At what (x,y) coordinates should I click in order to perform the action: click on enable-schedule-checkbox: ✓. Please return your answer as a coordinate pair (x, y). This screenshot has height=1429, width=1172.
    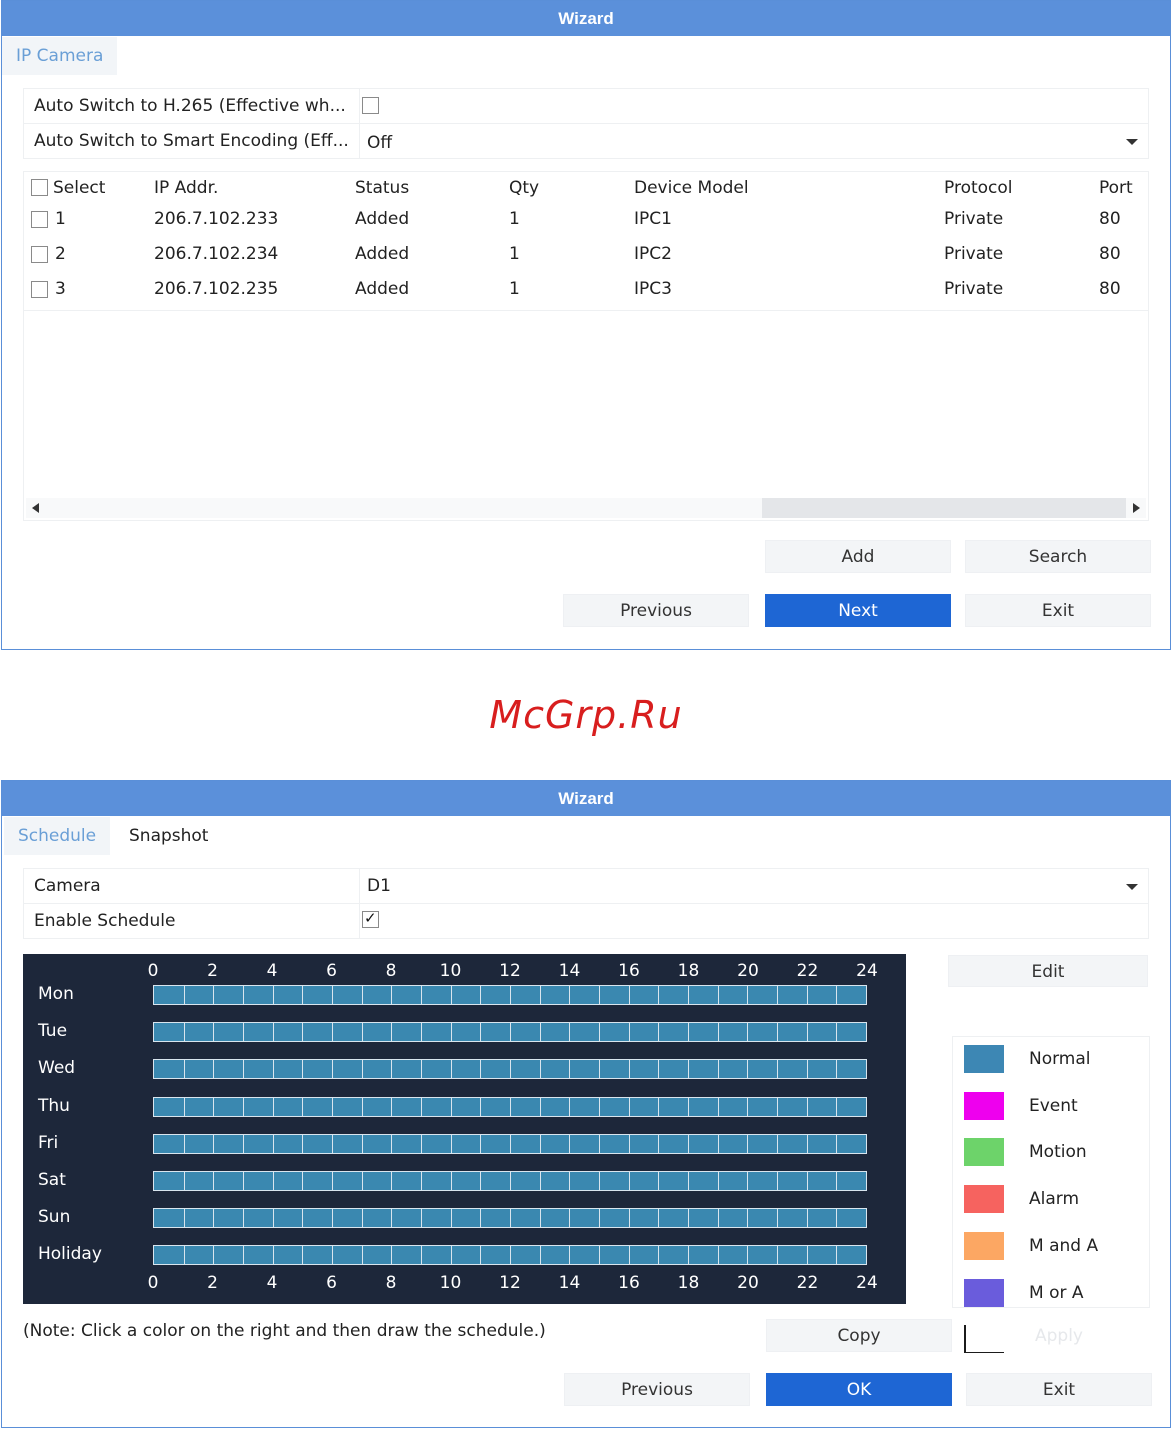
    Looking at the image, I should click on (370, 918).